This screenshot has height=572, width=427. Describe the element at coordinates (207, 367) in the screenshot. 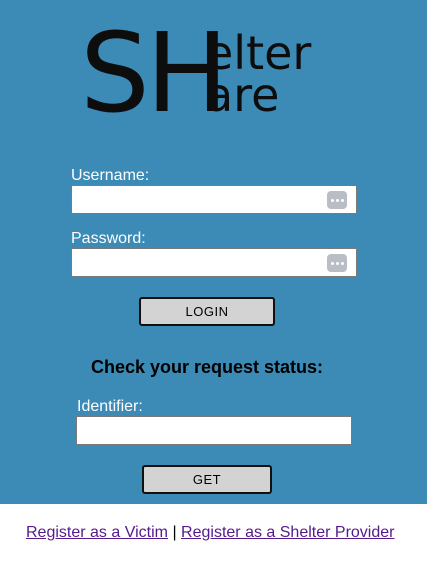

I see `status-heading: Check your request status:` at that location.